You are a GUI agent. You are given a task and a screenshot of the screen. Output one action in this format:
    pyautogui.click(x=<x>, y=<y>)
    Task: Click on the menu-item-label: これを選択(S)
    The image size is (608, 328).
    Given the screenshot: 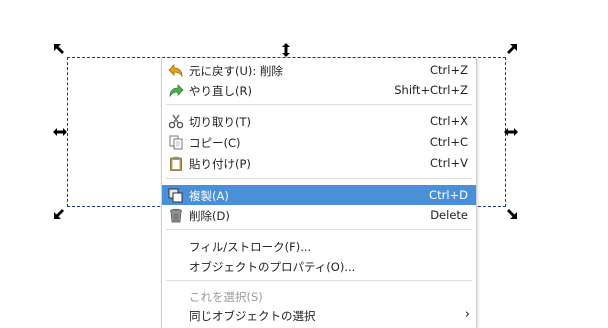 What is the action you would take?
    pyautogui.click(x=226, y=297)
    